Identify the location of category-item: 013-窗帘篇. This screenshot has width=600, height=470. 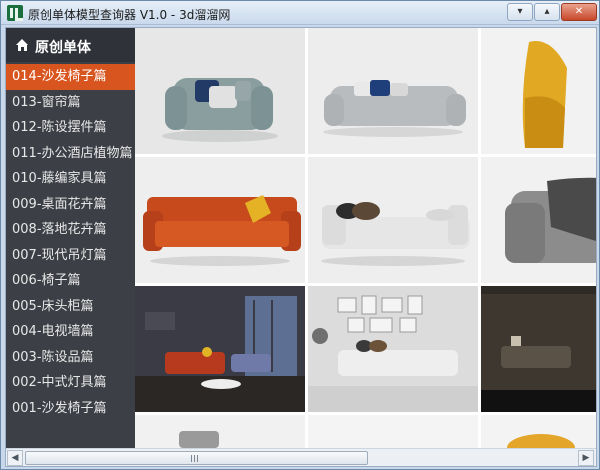
(70, 103).